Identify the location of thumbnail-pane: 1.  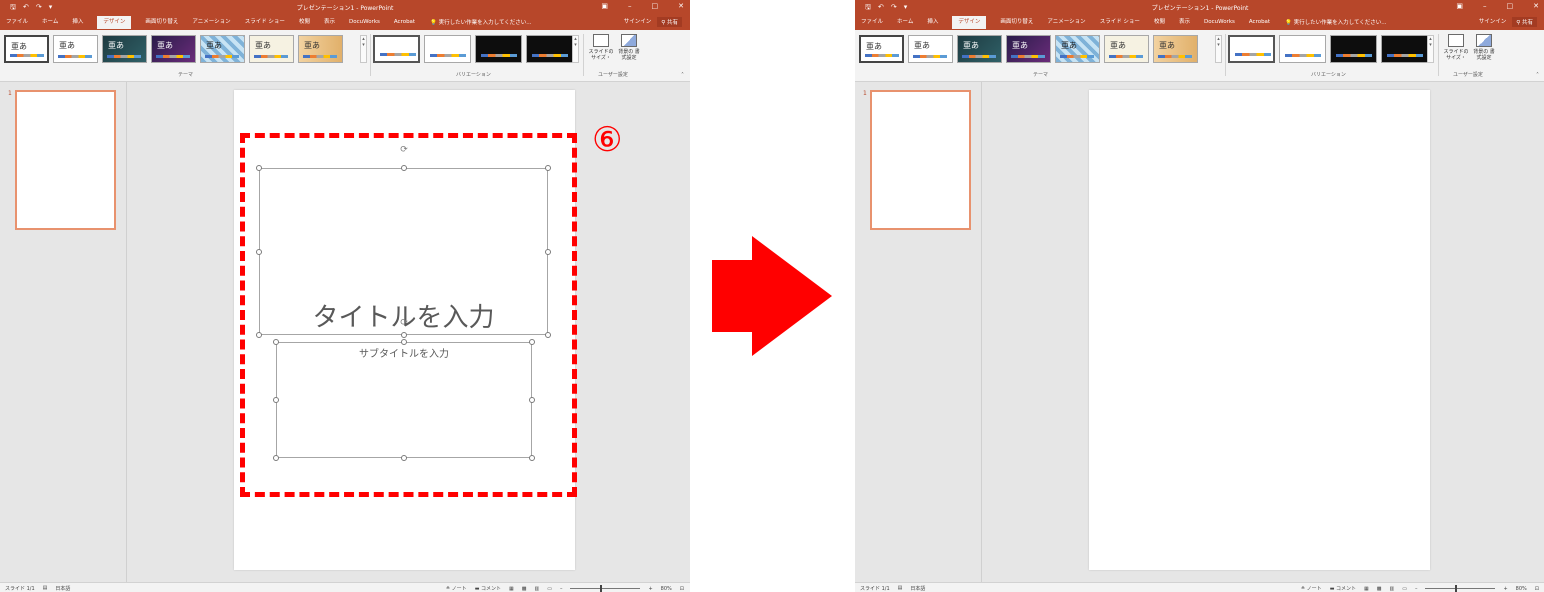
(918, 332).